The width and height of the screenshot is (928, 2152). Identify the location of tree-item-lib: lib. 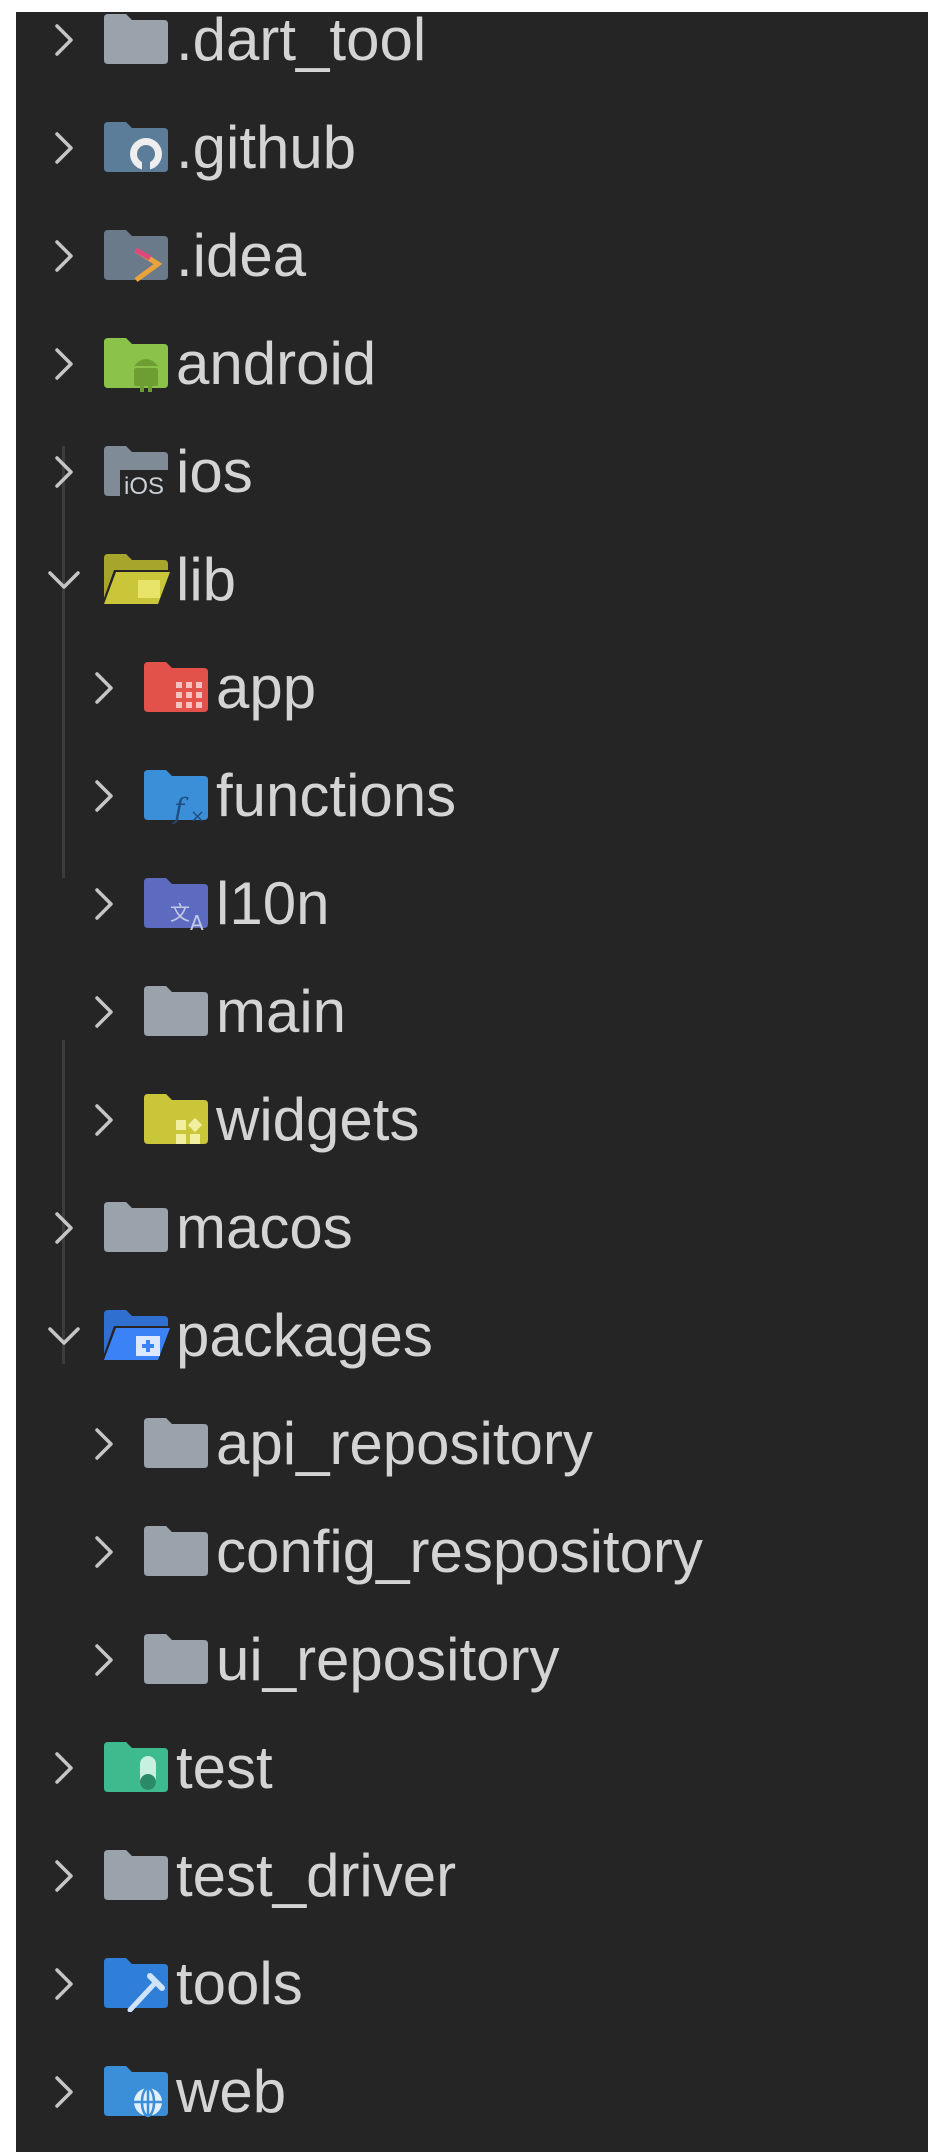
(472, 580).